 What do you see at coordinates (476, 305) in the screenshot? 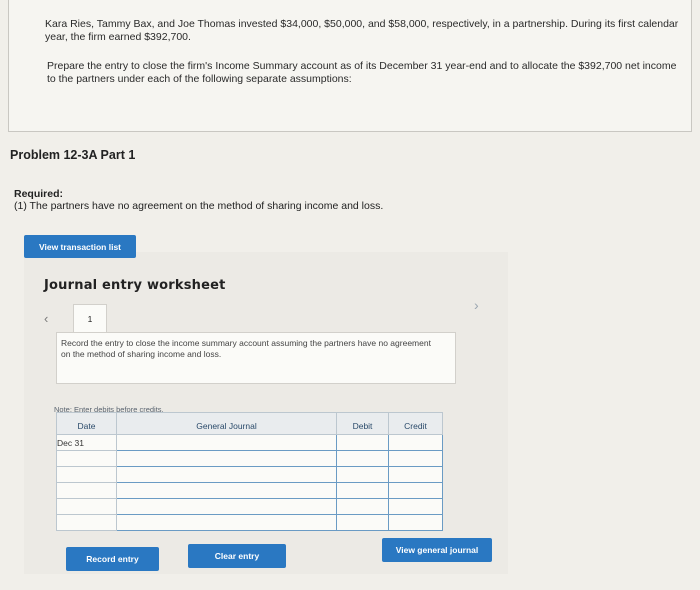
I see `chevron-right-icon: ›` at bounding box center [476, 305].